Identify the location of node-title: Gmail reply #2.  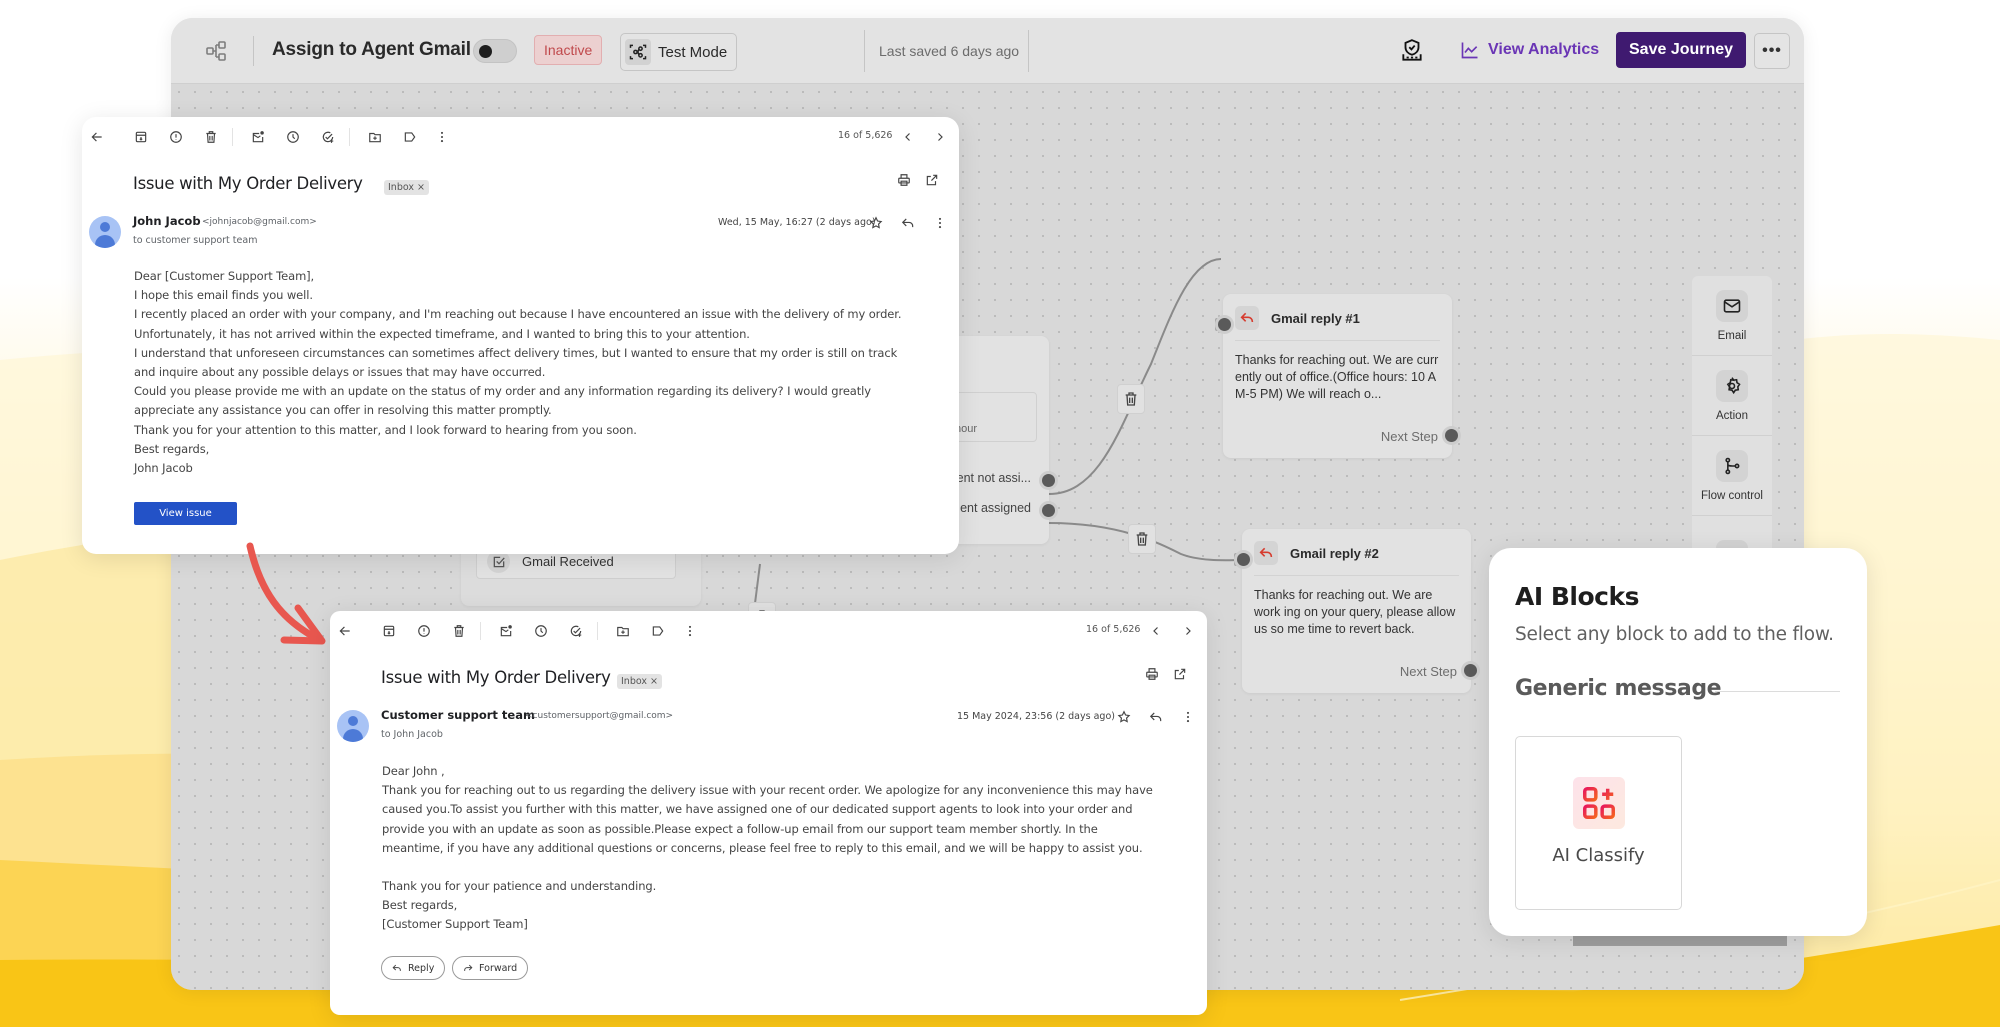
(1334, 553).